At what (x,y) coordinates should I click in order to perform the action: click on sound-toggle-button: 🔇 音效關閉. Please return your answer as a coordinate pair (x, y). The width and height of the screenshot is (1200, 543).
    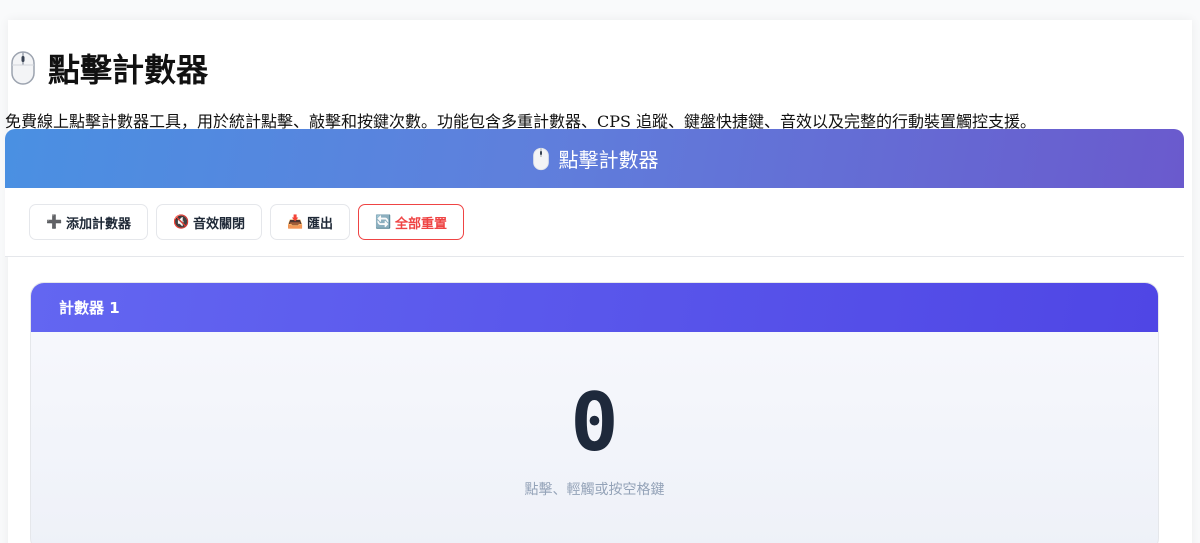
    Looking at the image, I should click on (209, 222).